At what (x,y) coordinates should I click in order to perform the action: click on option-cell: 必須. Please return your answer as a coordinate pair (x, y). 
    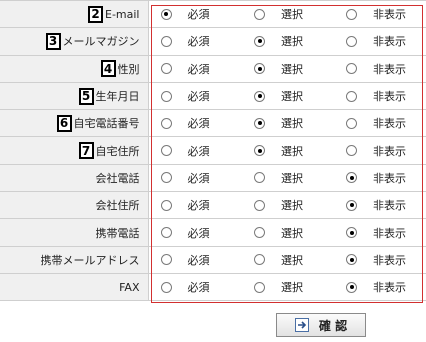
    Looking at the image, I should click on (195, 41).